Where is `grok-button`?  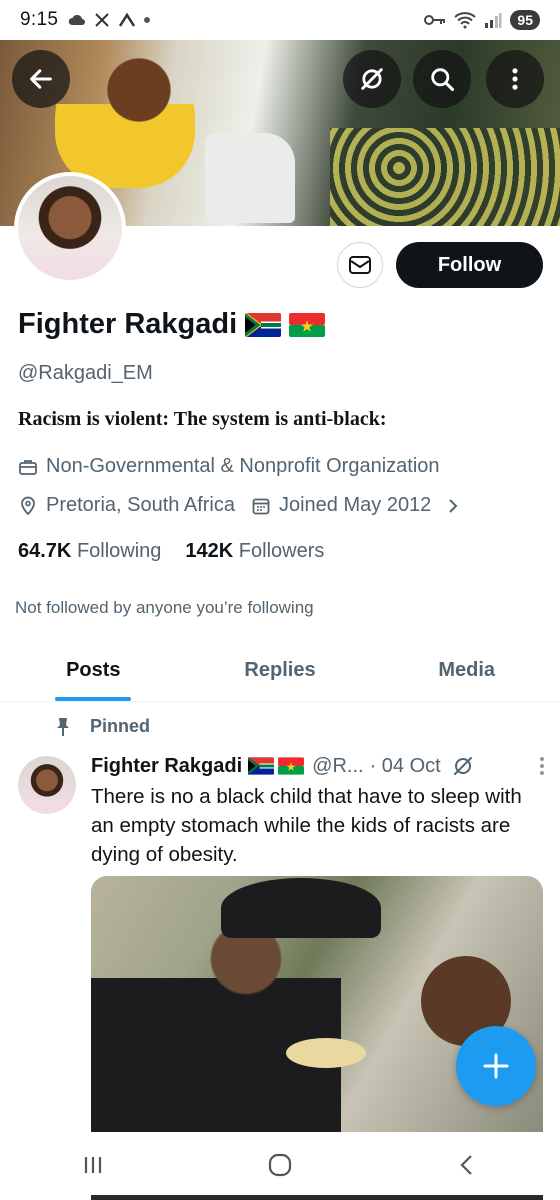
grok-button is located at coordinates (372, 79).